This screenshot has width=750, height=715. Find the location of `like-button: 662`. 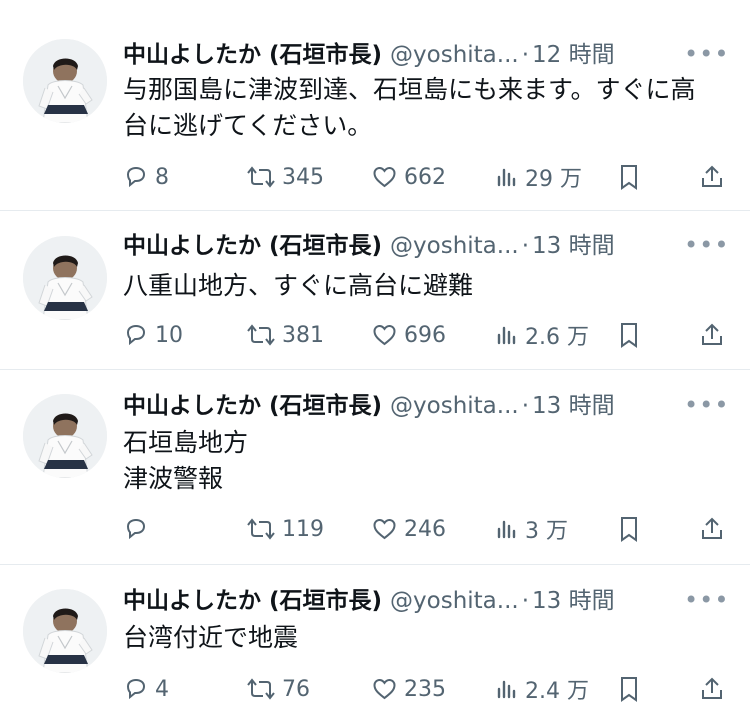

like-button: 662 is located at coordinates (408, 177).